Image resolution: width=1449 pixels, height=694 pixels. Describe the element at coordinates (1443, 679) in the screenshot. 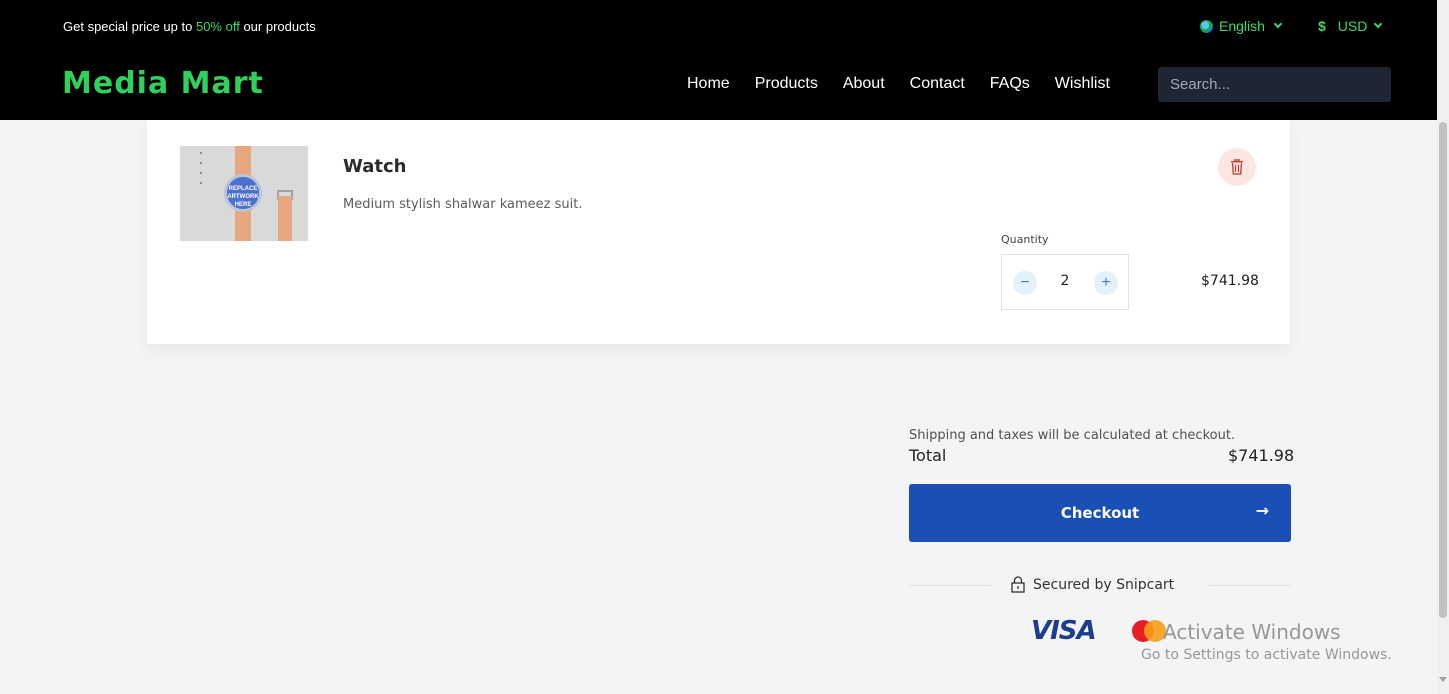

I see `scroll-down-arrow-icon` at that location.